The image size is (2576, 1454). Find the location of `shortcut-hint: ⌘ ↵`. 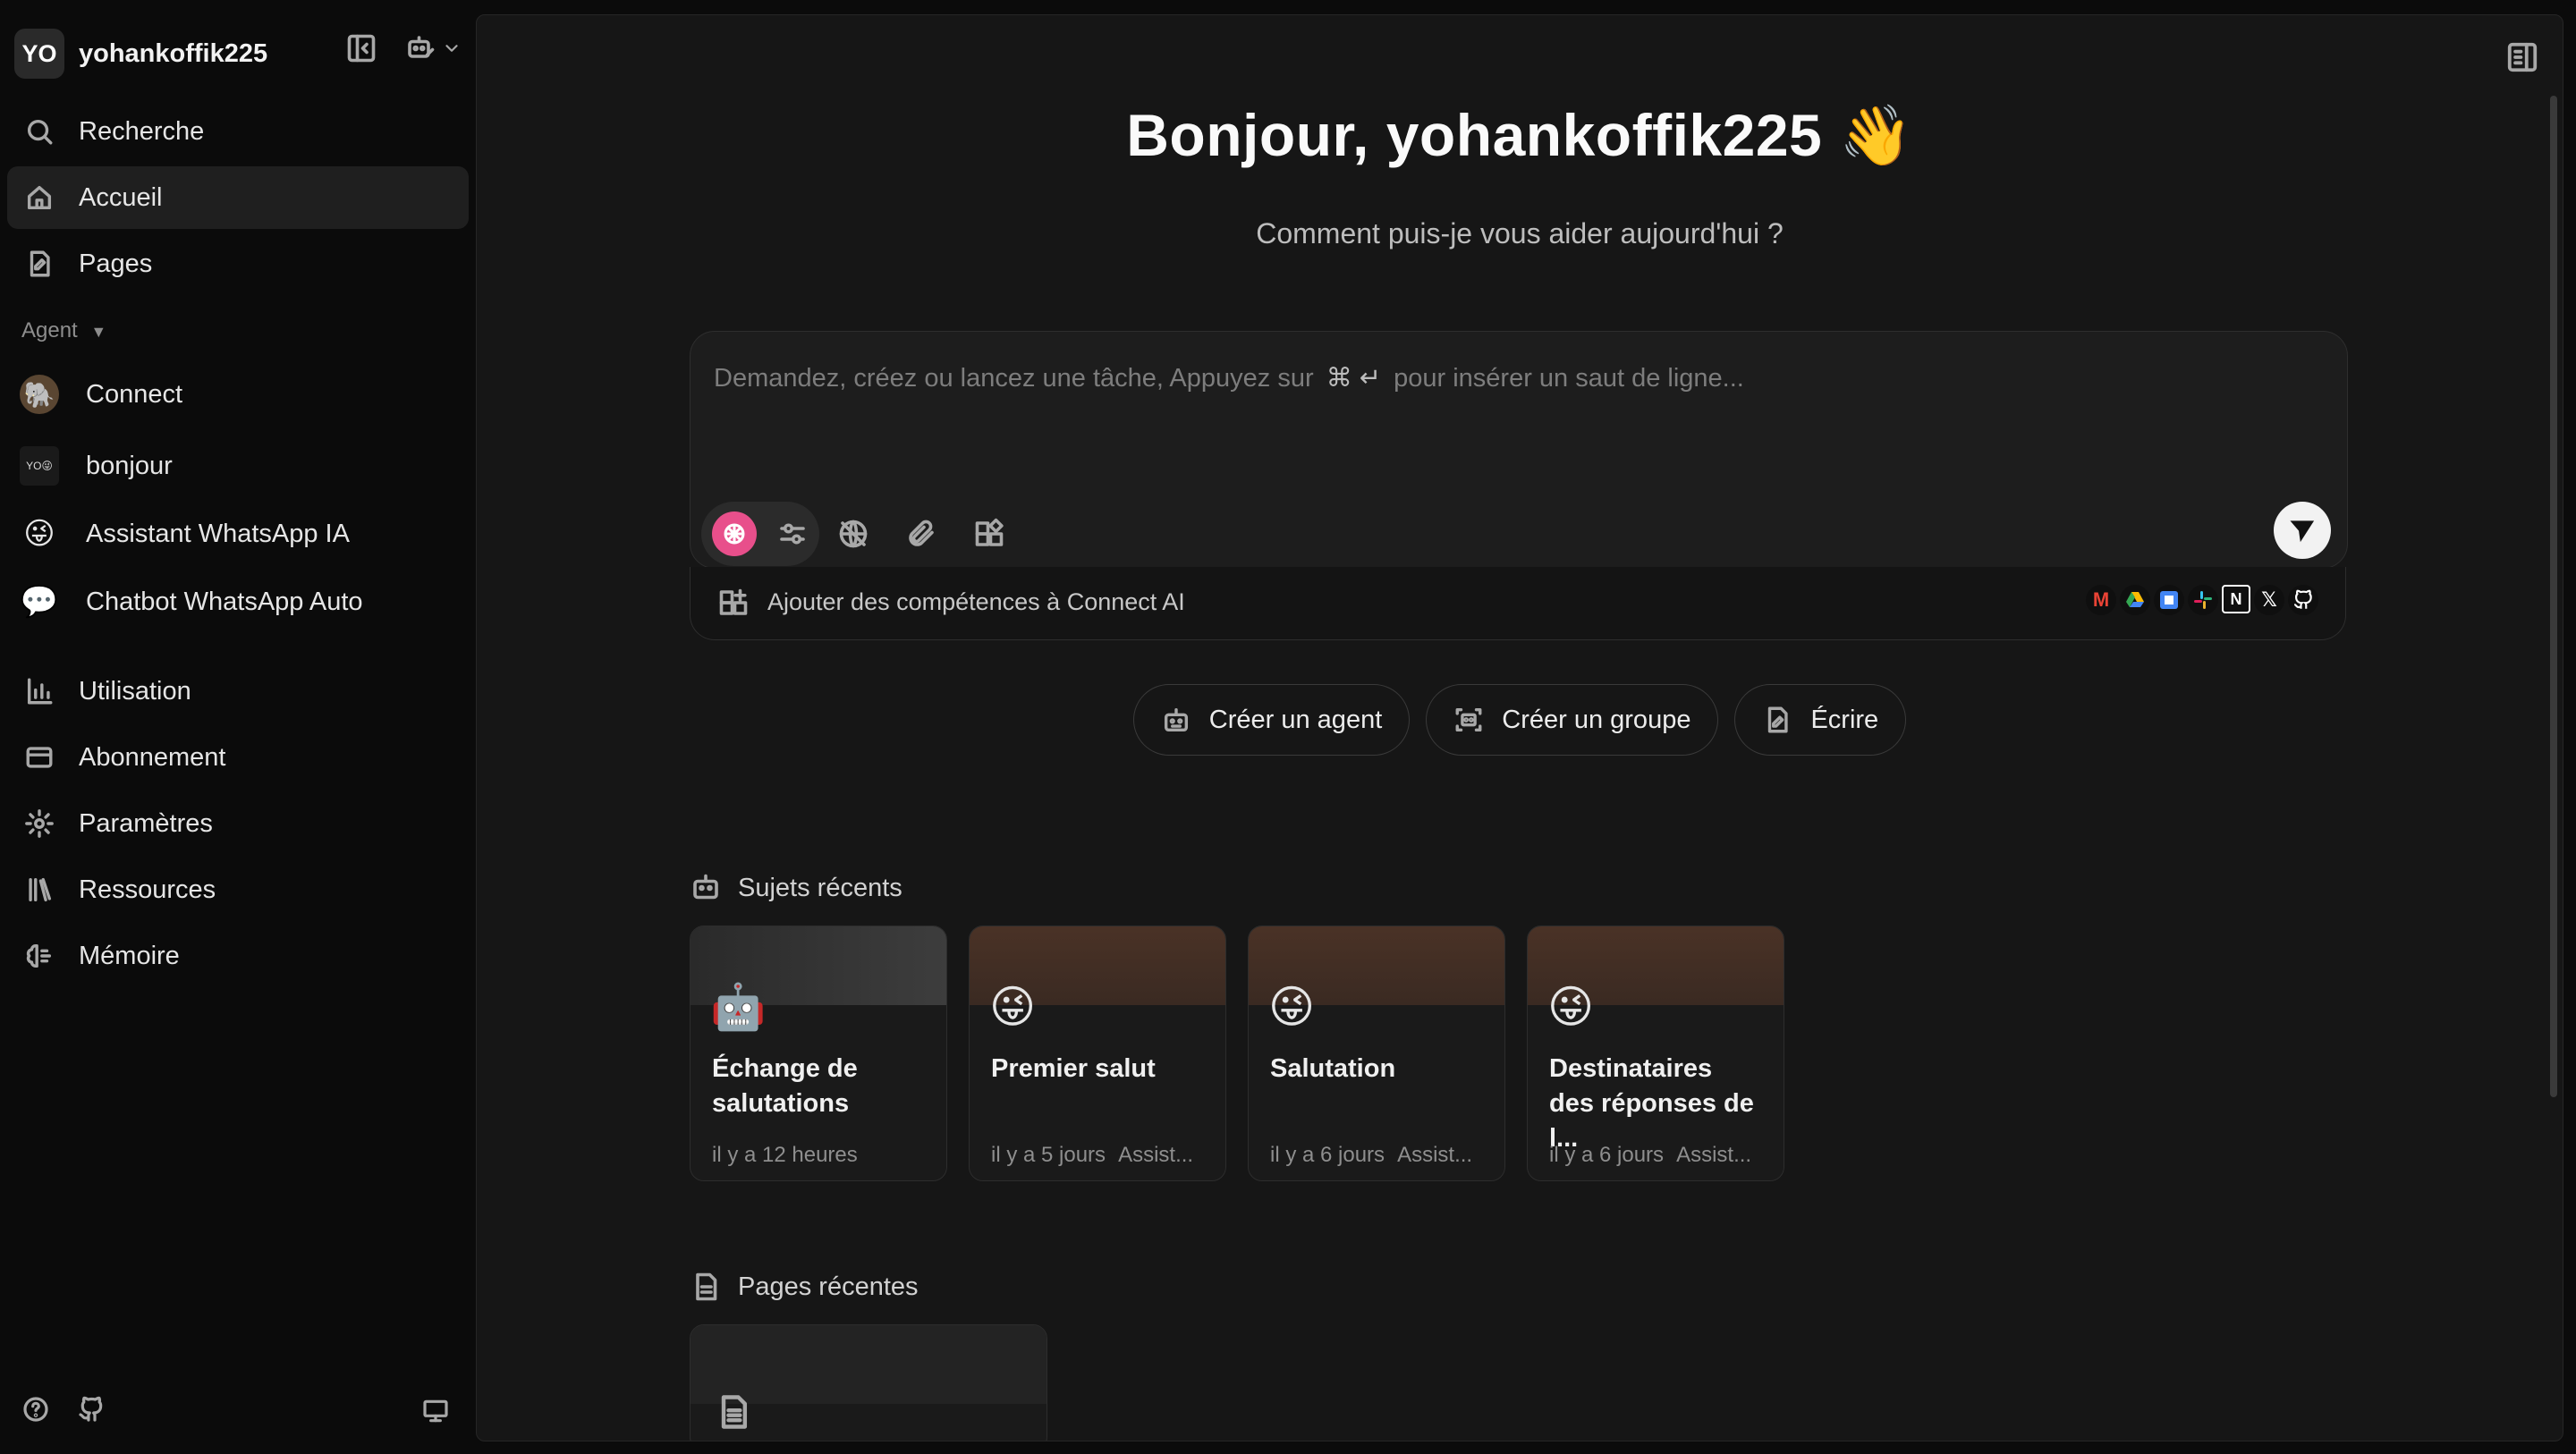

shortcut-hint: ⌘ ↵ is located at coordinates (1354, 378).